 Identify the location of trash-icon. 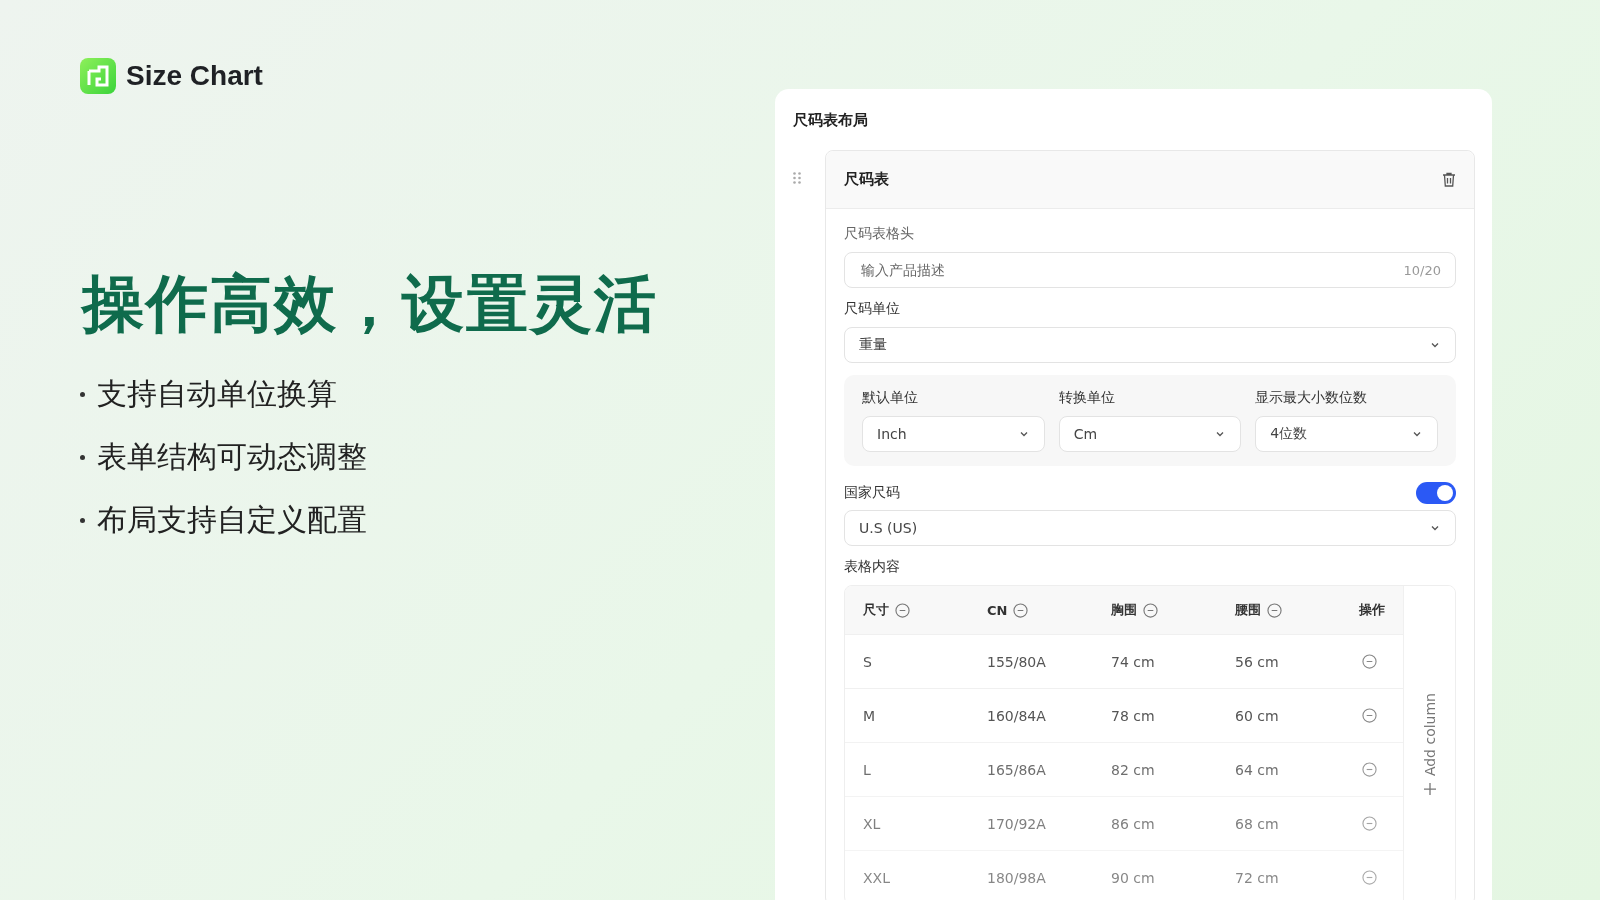
(1449, 179).